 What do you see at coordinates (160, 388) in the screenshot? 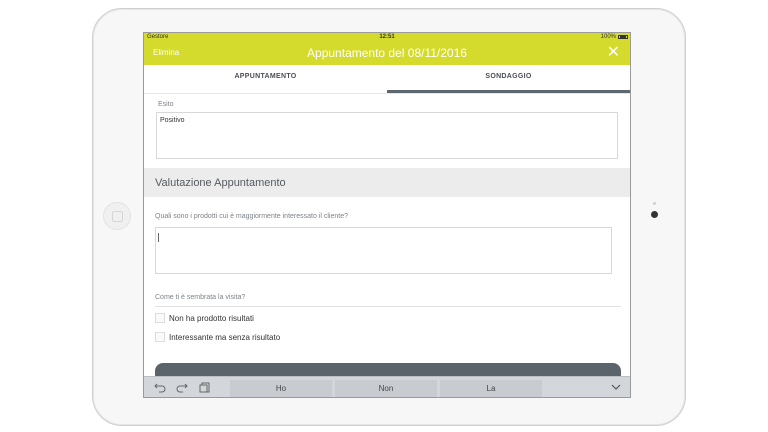
I see `undo-icon` at bounding box center [160, 388].